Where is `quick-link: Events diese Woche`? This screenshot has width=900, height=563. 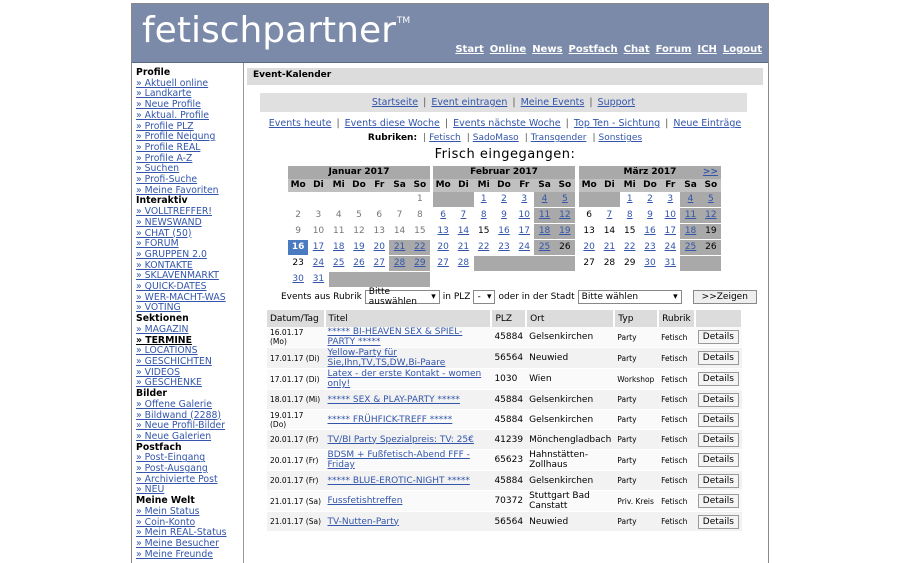
quick-link: Events diese Woche is located at coordinates (392, 123).